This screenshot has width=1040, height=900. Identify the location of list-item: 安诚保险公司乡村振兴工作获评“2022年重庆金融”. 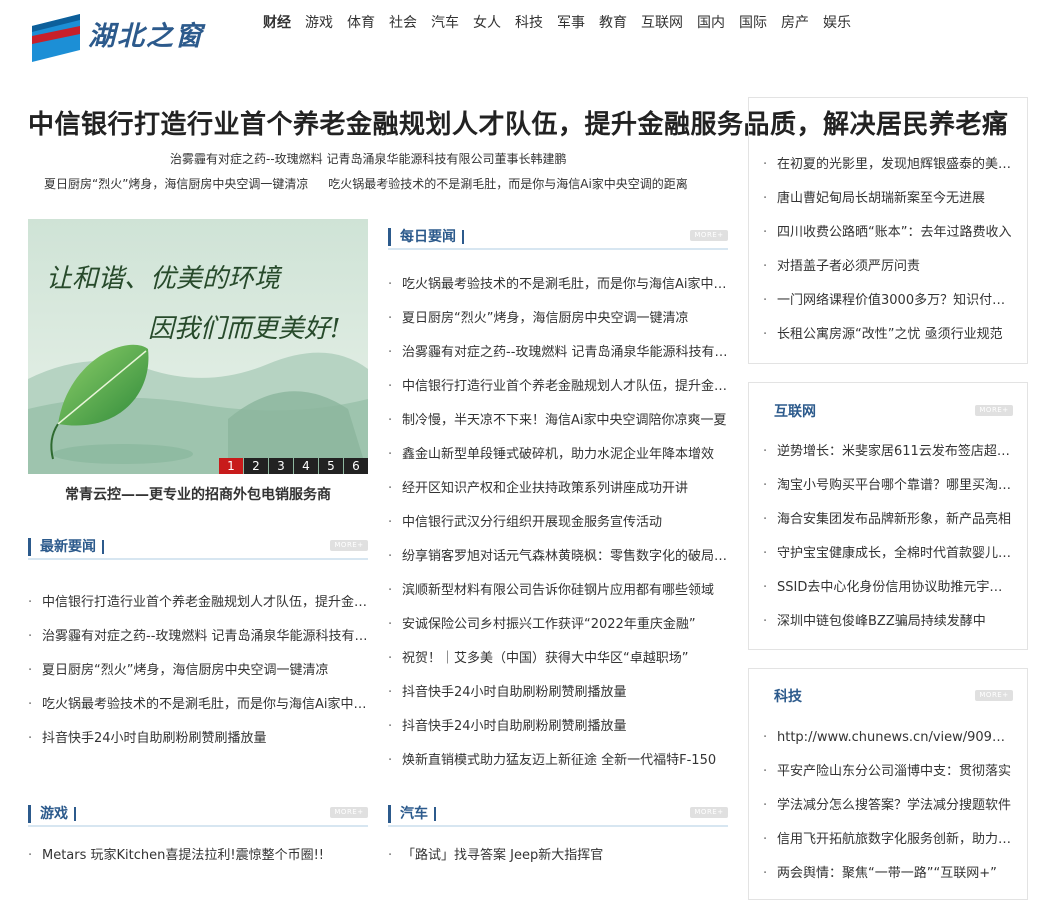
(558, 625).